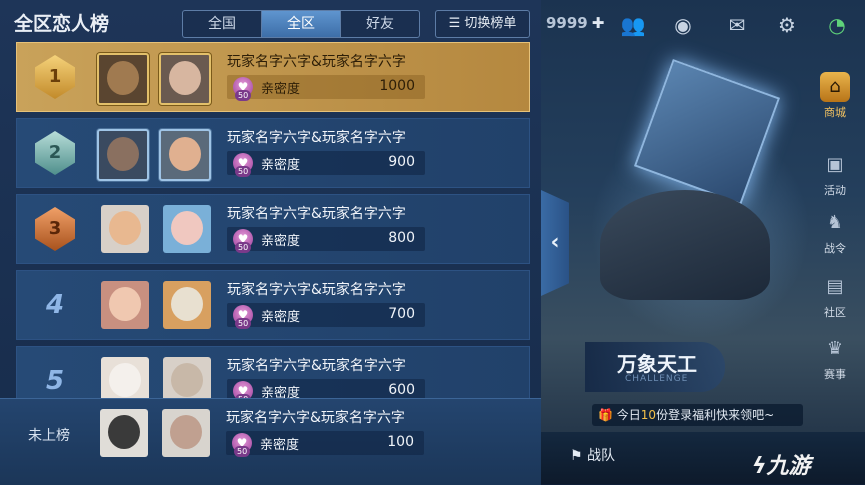 The width and height of the screenshot is (865, 485). Describe the element at coordinates (685, 245) in the screenshot. I see `claw-artwork` at that location.